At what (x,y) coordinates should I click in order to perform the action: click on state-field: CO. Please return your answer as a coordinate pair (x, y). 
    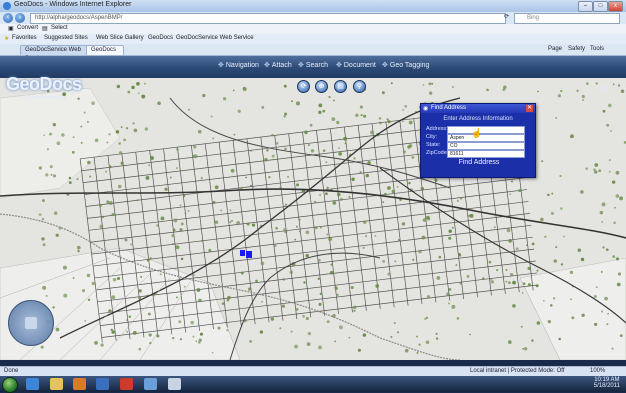
    Looking at the image, I should click on (486, 146).